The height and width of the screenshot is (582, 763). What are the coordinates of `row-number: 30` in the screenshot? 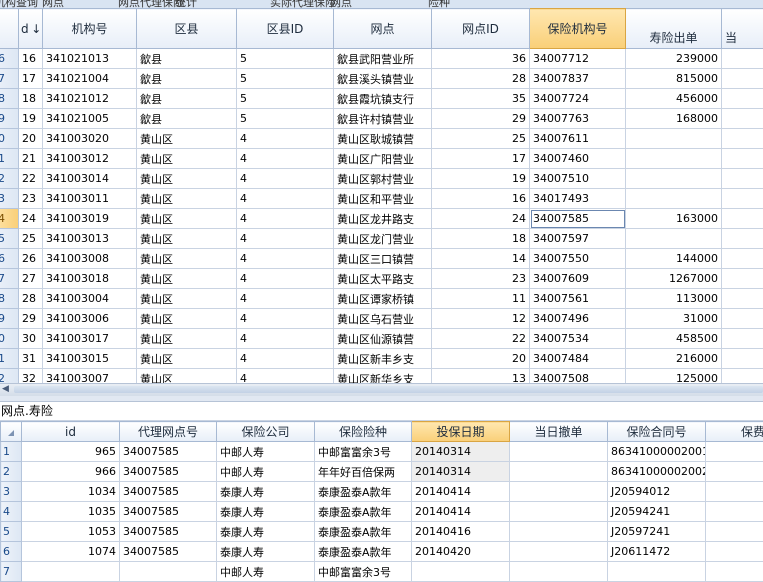 It's located at (9, 339).